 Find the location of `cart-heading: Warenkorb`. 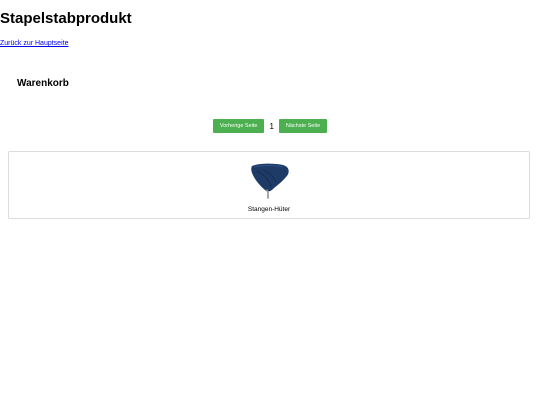

cart-heading: Warenkorb is located at coordinates (43, 83).